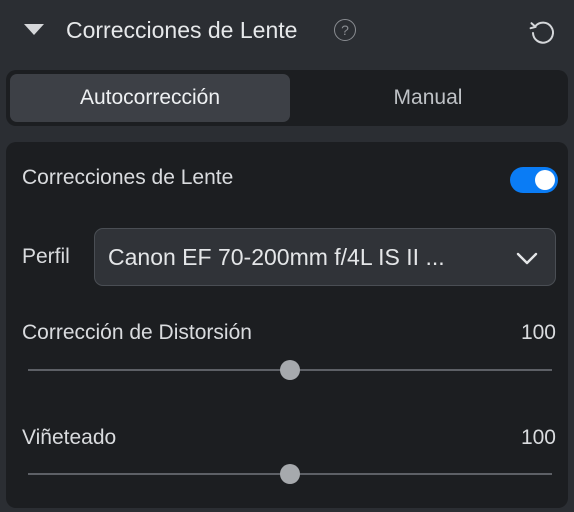 This screenshot has width=574, height=512. Describe the element at coordinates (150, 98) in the screenshot. I see `tab-autocorrection: Autocorrección` at that location.